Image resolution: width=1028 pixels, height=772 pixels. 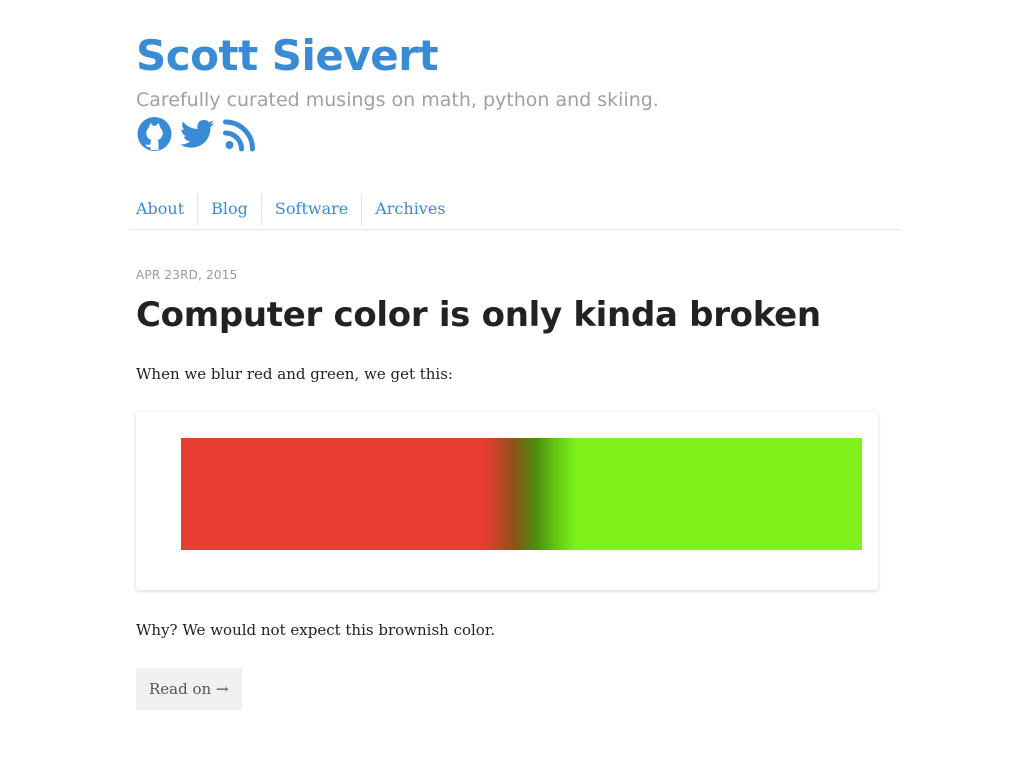 What do you see at coordinates (163, 210) in the screenshot?
I see `nav-item-about: About` at bounding box center [163, 210].